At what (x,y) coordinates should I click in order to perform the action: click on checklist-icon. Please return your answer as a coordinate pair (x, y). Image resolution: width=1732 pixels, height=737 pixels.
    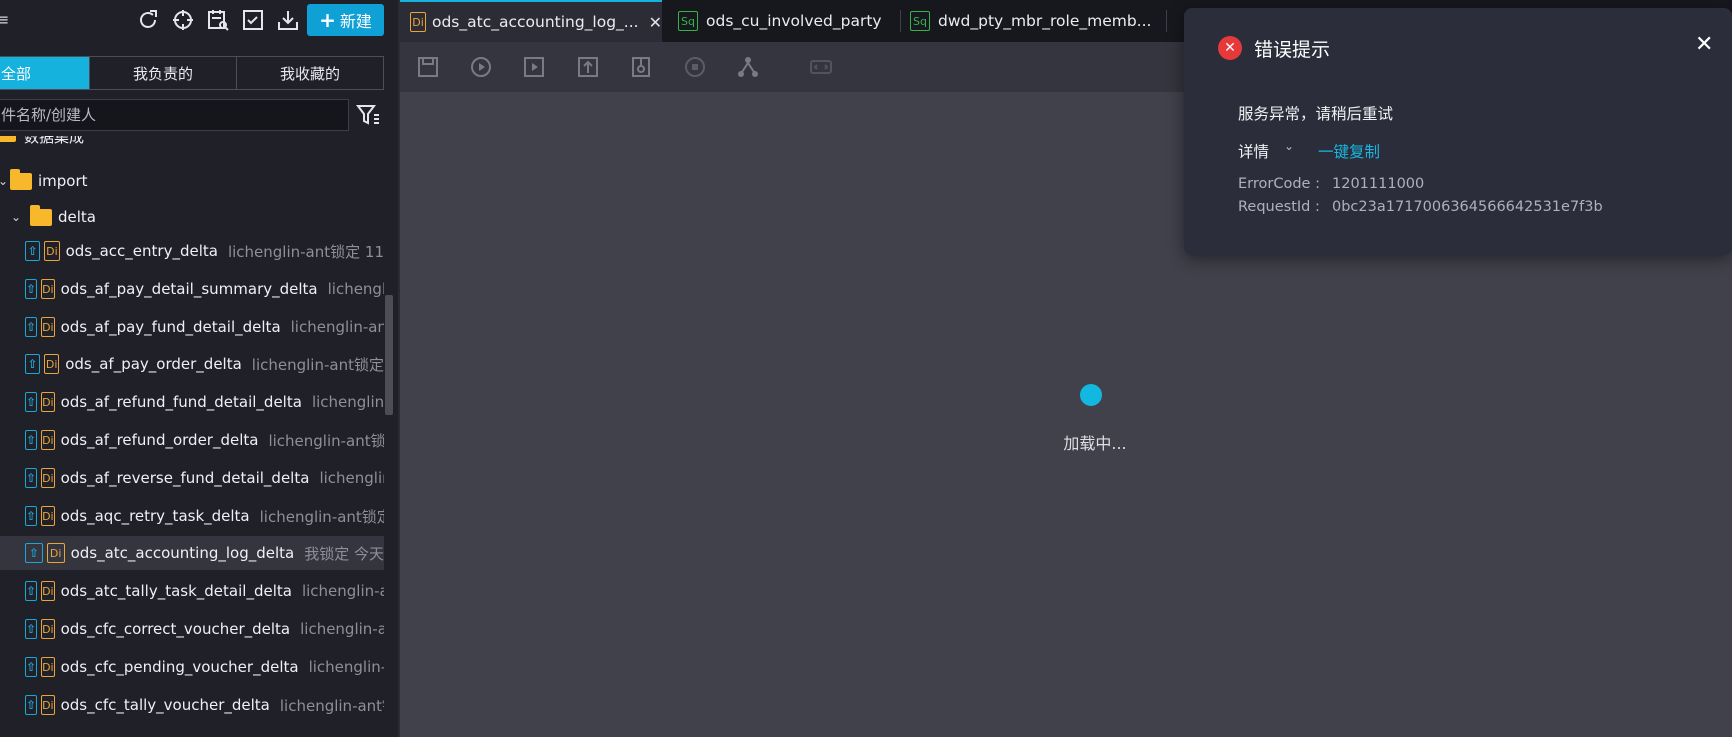
    Looking at the image, I should click on (253, 20).